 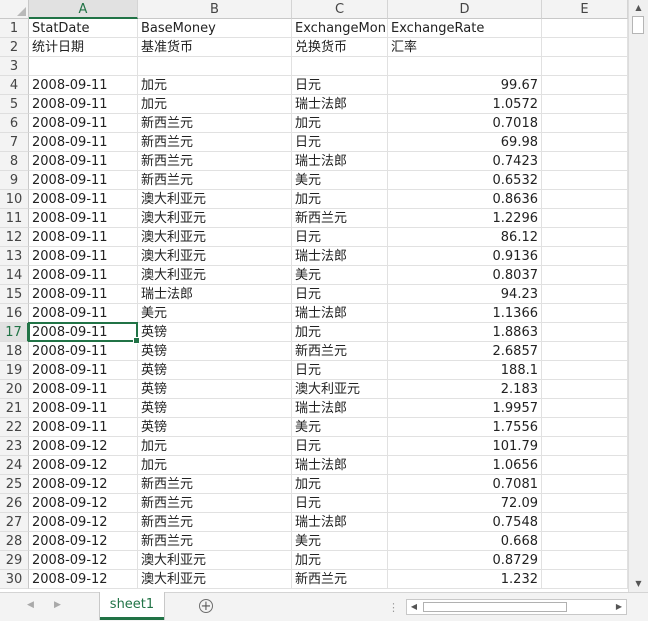 What do you see at coordinates (638, 25) in the screenshot?
I see `vertical-scroll-thumb` at bounding box center [638, 25].